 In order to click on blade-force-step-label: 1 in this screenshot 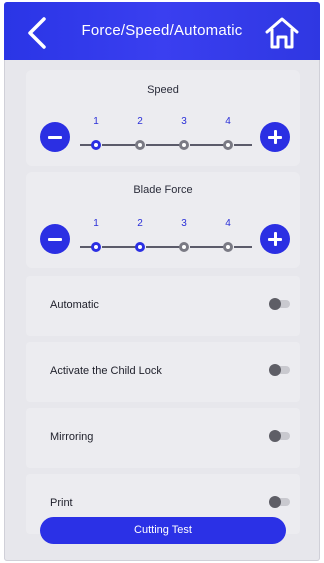, I will do `click(96, 223)`.